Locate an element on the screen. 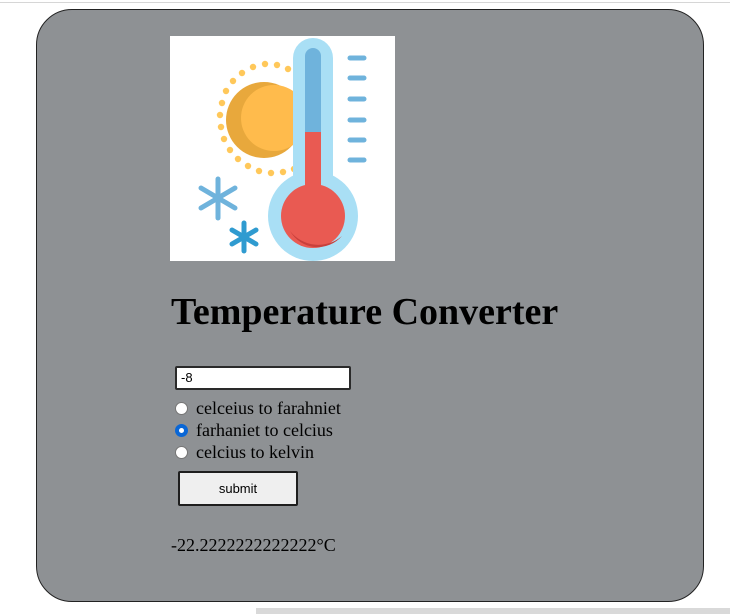  horizontal-scrollbar is located at coordinates (493, 611).